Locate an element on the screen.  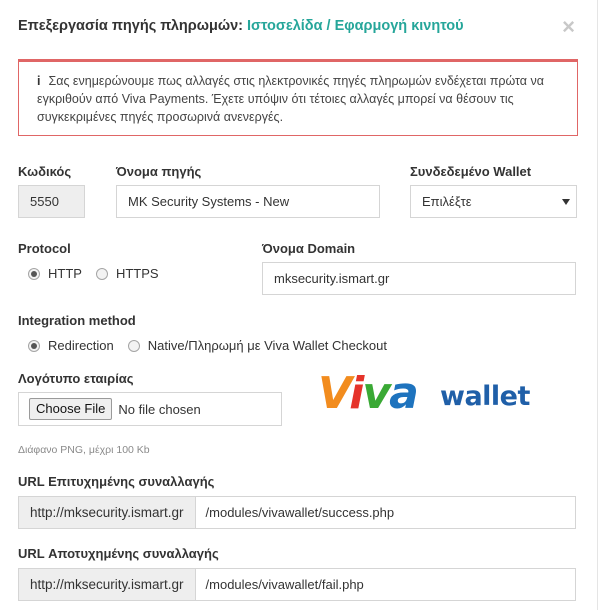
integration-option-native: Native/Πληρωμή με Viva Wallet Checkout is located at coordinates (257, 345).